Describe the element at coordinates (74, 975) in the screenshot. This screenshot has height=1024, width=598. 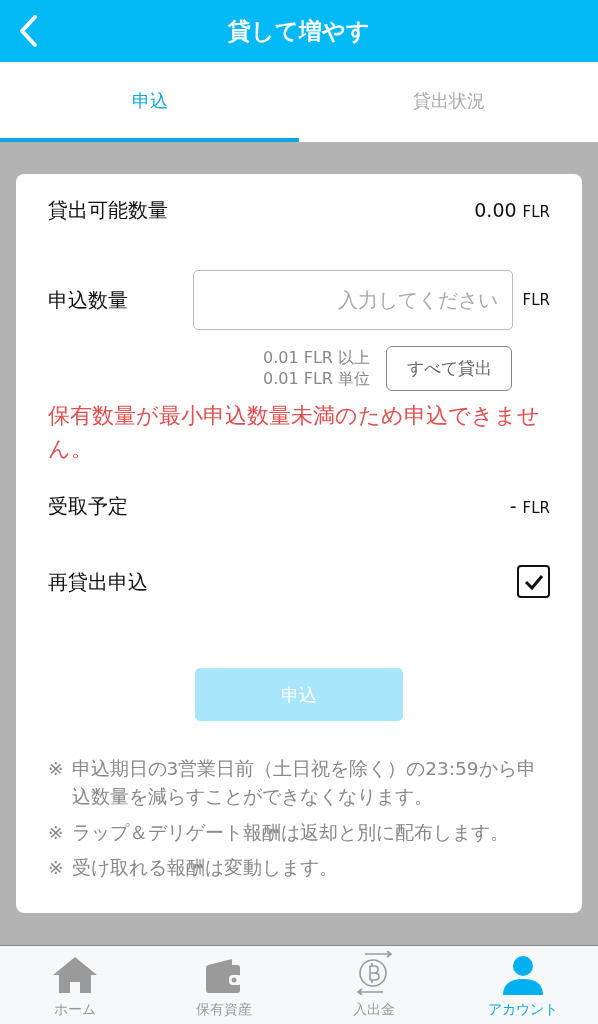
I see `home-icon` at that location.